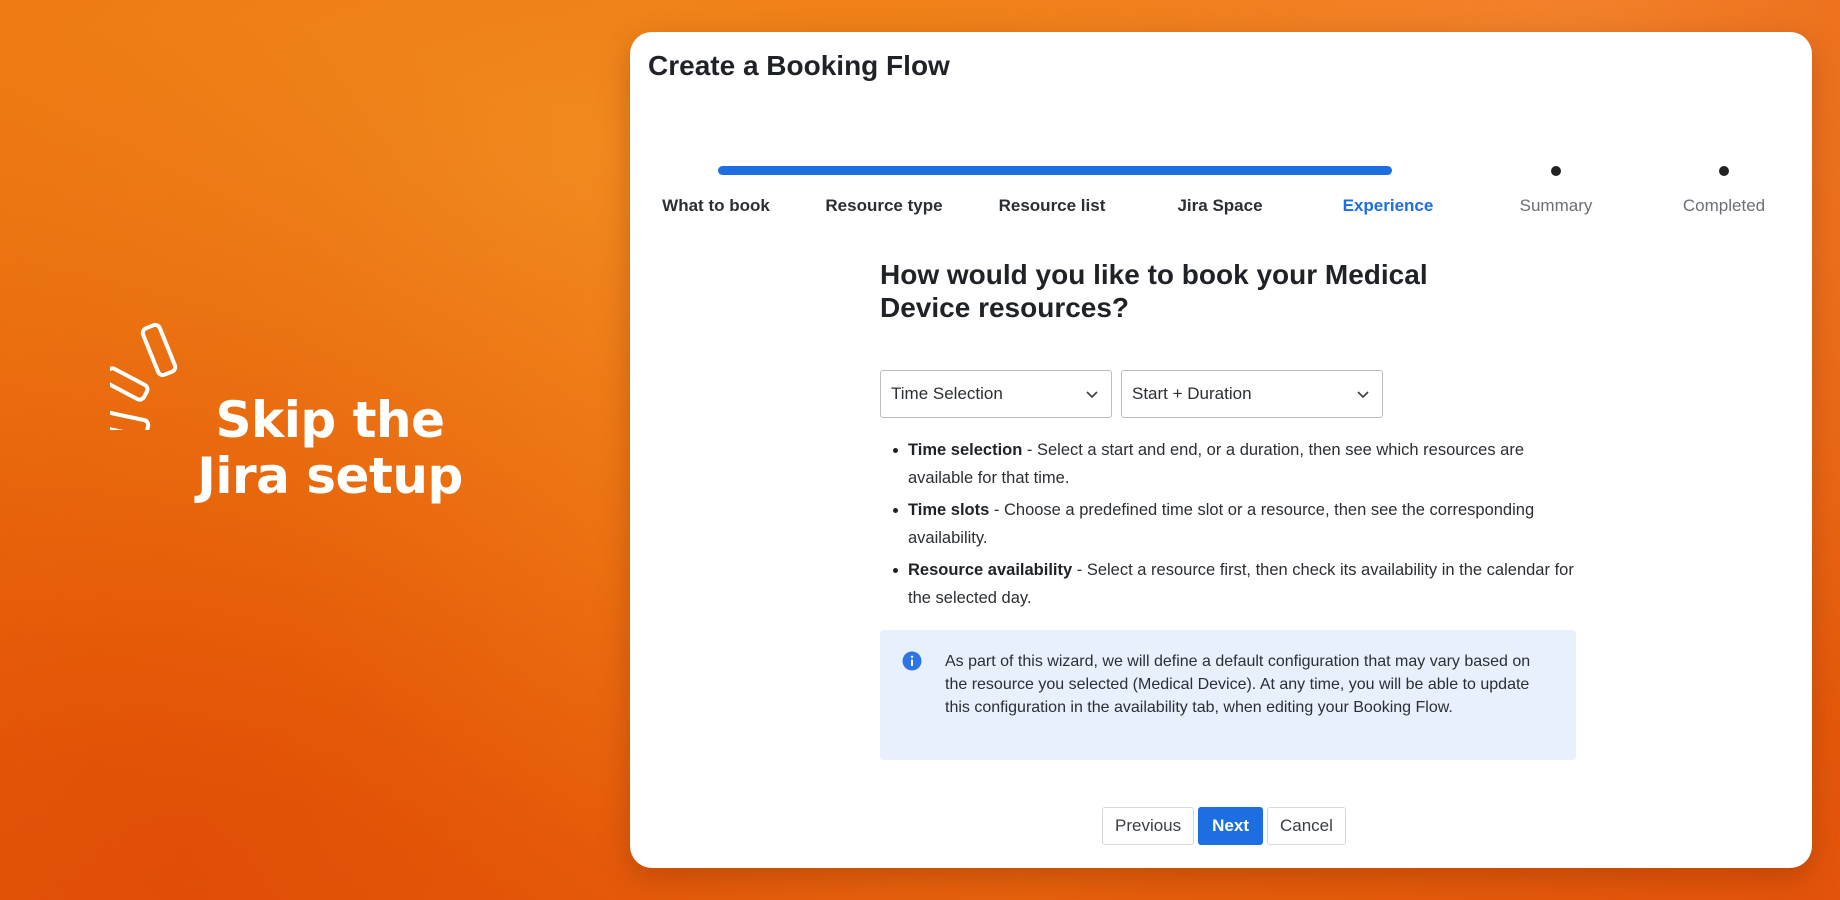  Describe the element at coordinates (1724, 205) in the screenshot. I see `step-label: Completed` at that location.